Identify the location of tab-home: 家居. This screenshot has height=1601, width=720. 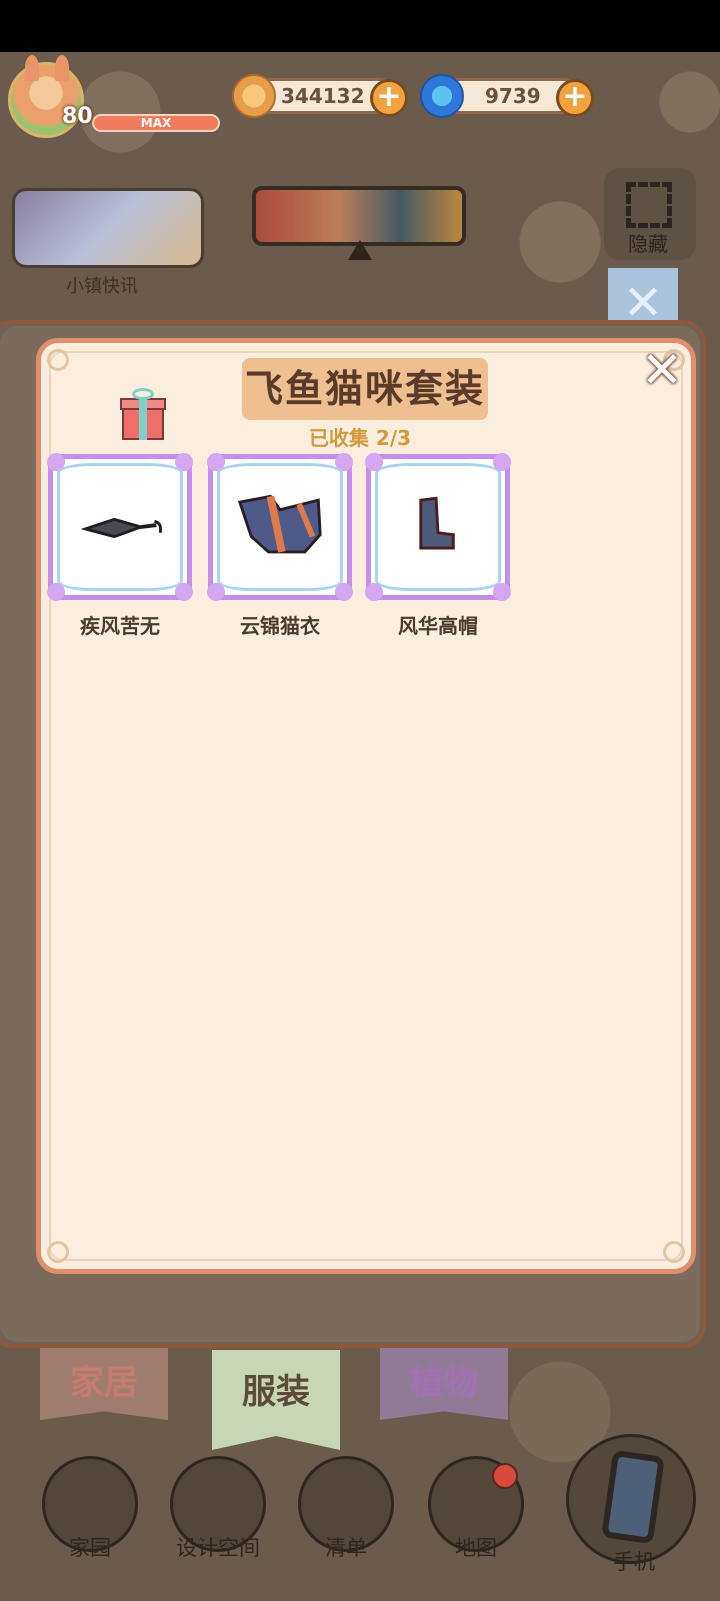
(104, 1384).